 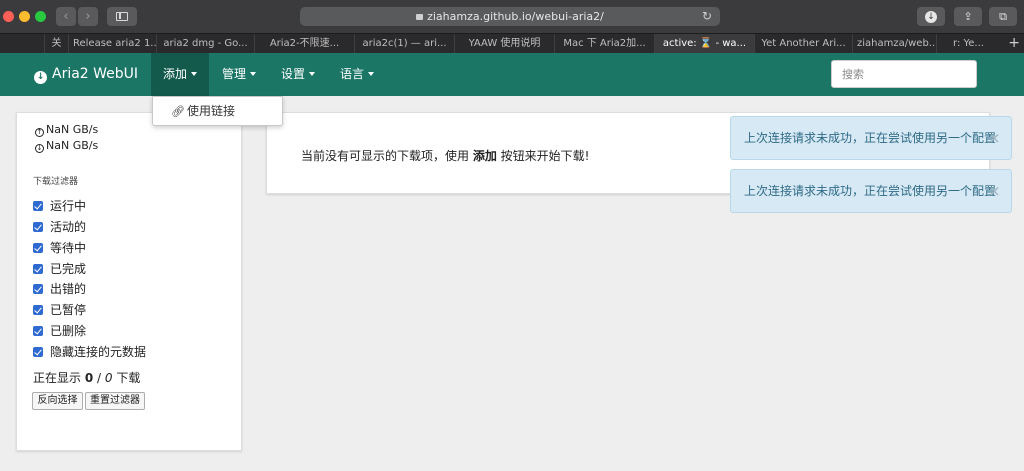 I want to click on filter-complete: 已完成, so click(x=59, y=269).